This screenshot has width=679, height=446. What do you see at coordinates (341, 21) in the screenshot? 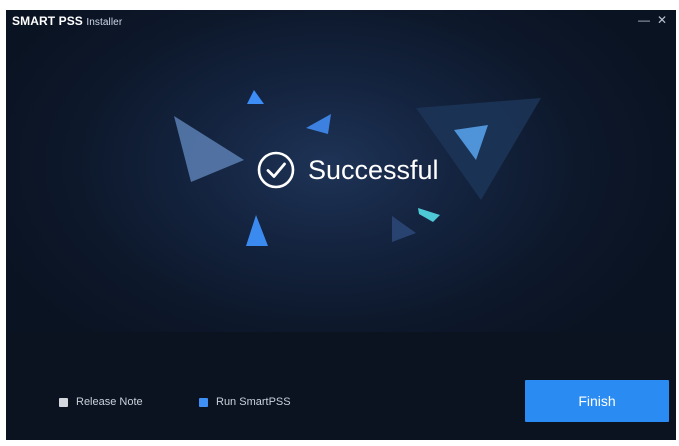
I see `title-bar: SMART PSS Installer — ✕` at bounding box center [341, 21].